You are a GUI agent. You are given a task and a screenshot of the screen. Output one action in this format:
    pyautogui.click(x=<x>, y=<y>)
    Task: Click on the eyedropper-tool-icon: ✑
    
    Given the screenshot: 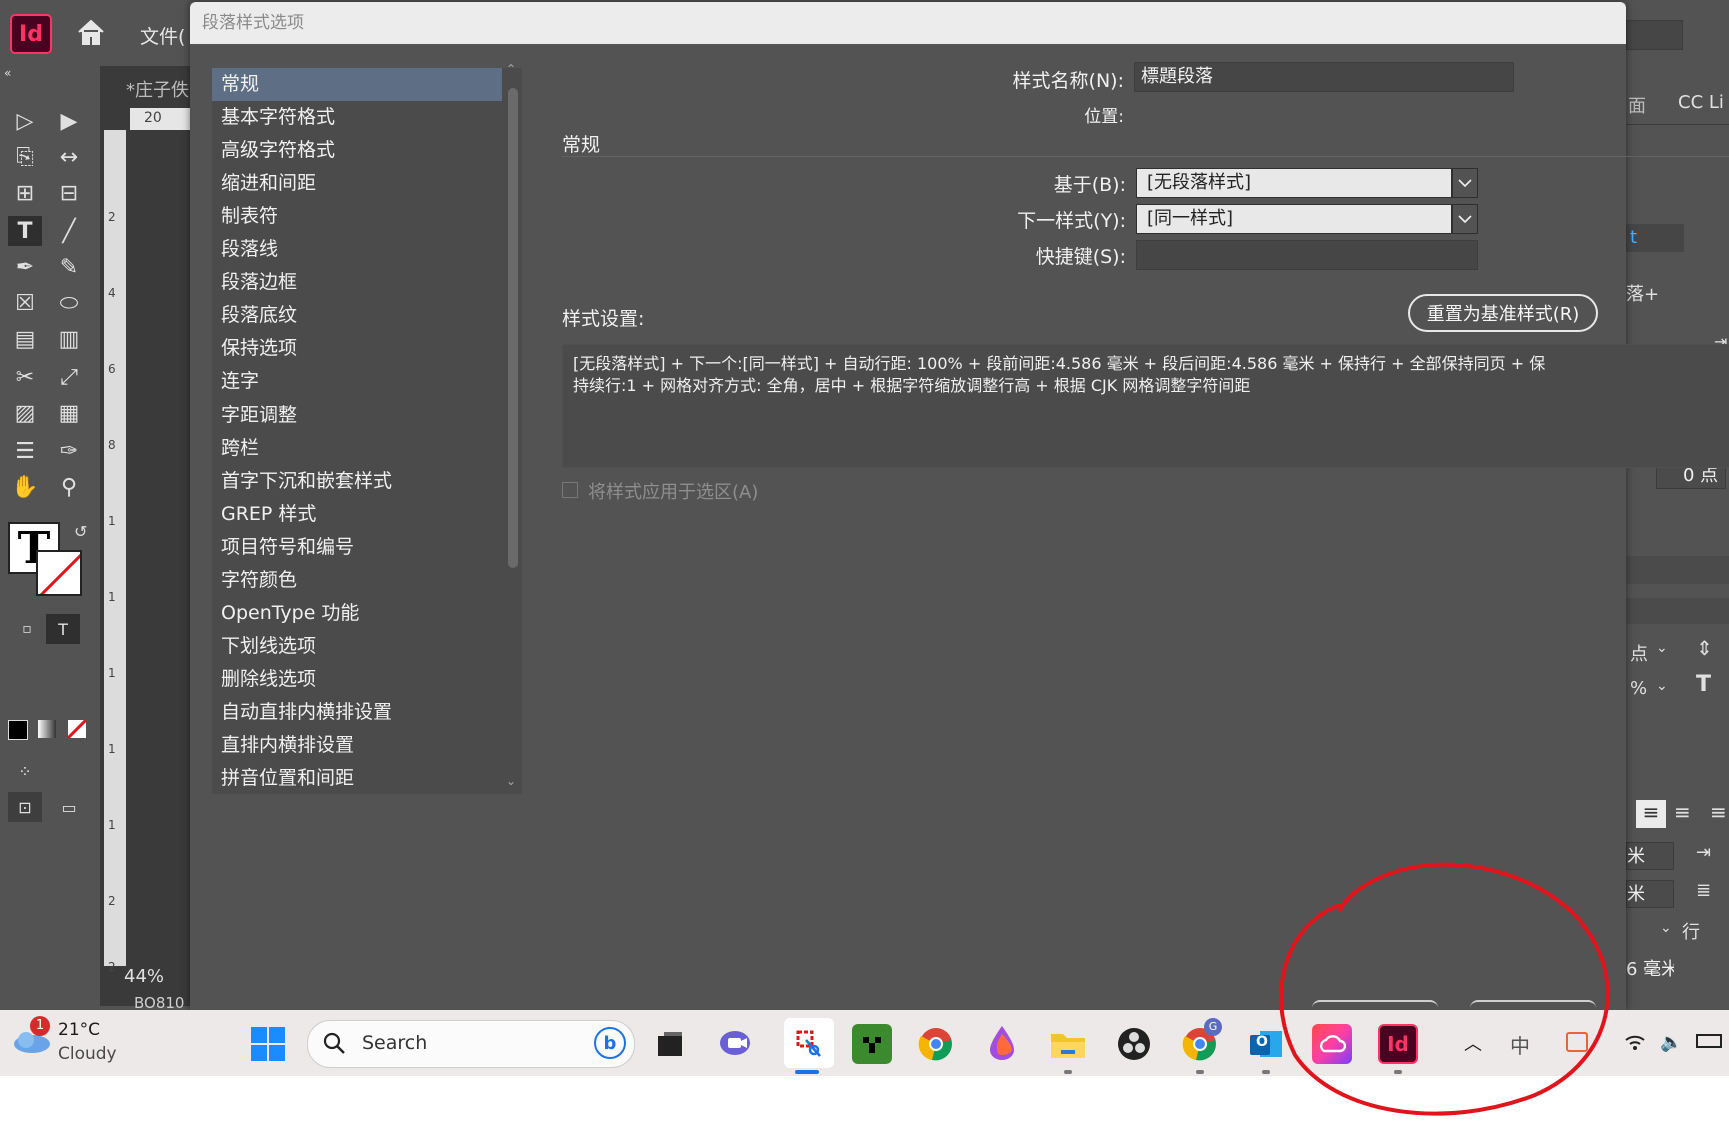 What is the action you would take?
    pyautogui.click(x=69, y=451)
    